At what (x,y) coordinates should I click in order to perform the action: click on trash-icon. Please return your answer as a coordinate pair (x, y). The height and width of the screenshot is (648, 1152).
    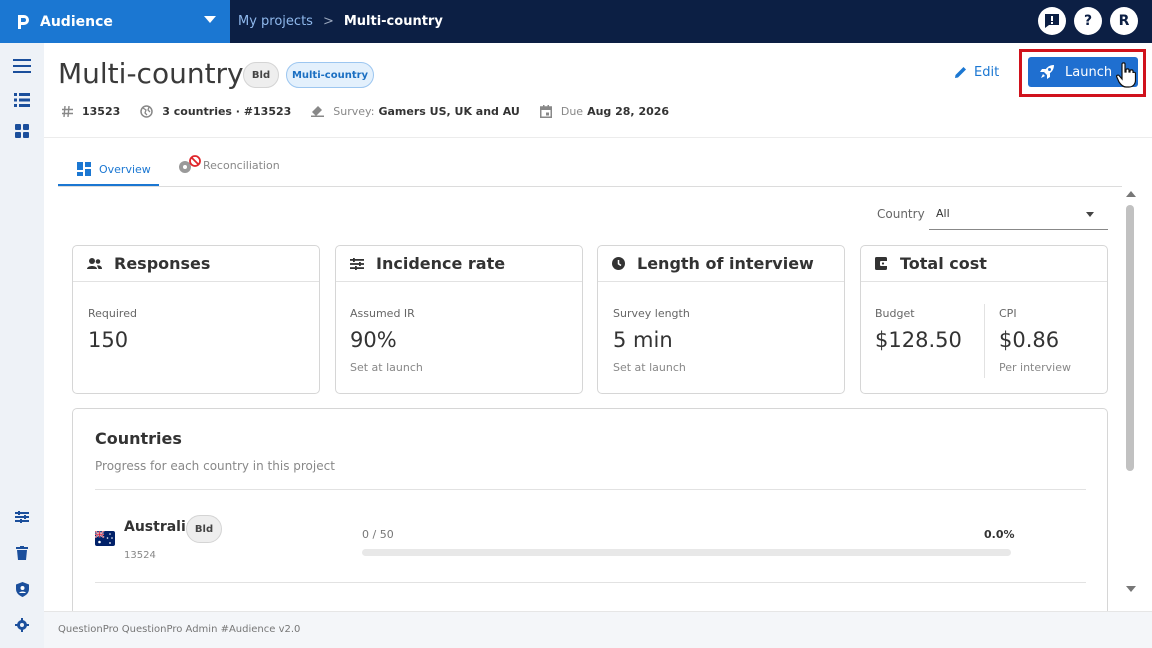
    Looking at the image, I should click on (22, 553).